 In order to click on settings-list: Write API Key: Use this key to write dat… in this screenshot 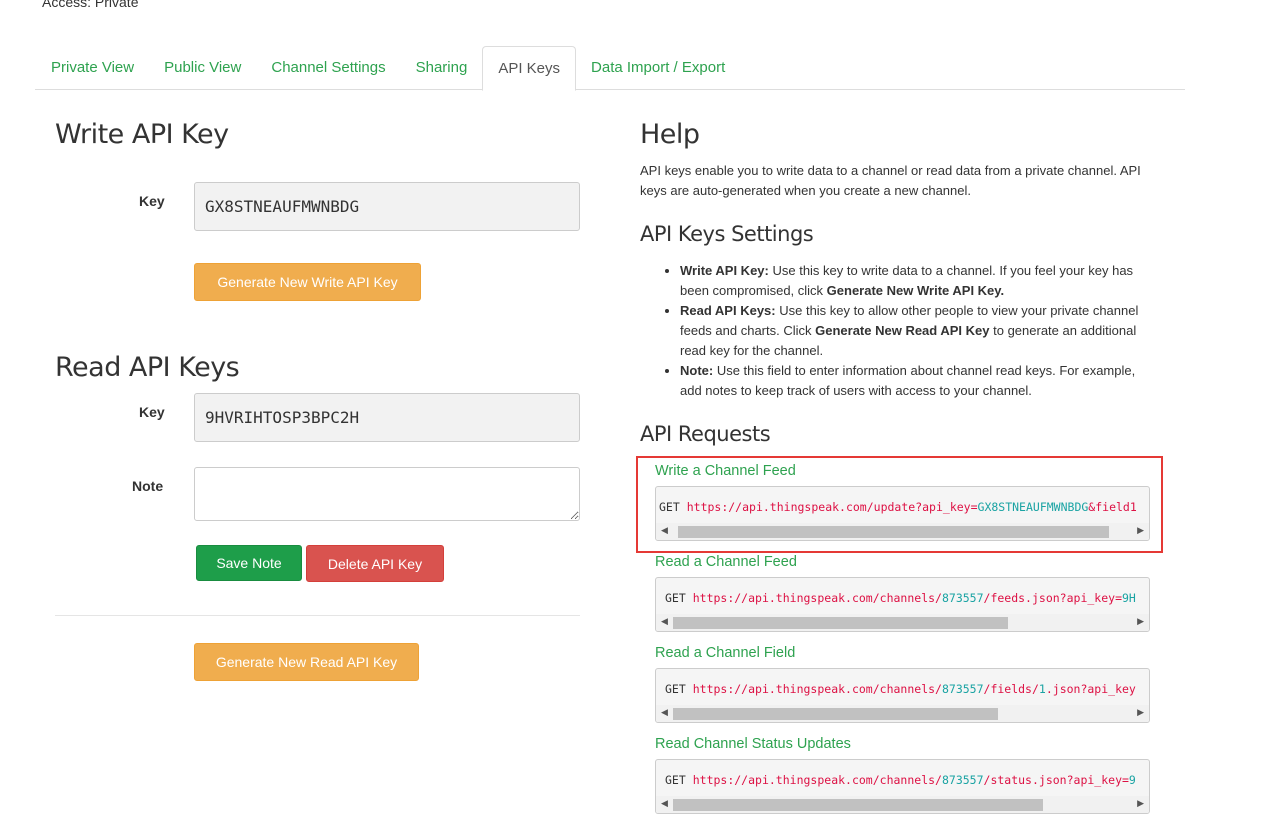, I will do `click(900, 331)`.